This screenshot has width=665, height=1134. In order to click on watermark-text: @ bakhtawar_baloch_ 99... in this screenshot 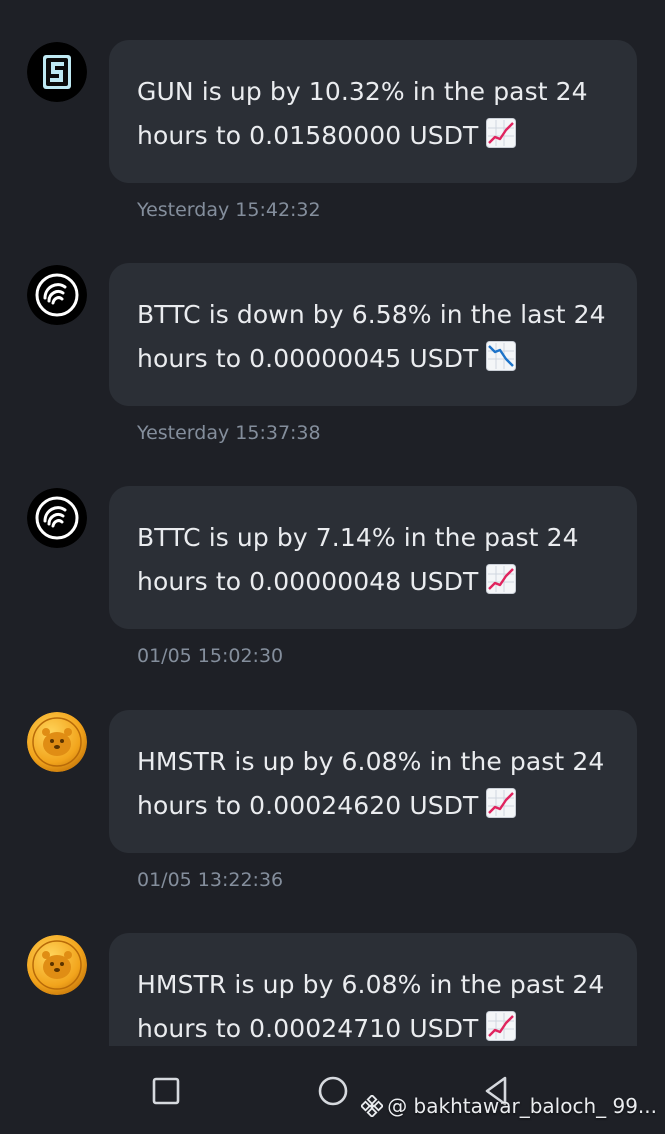, I will do `click(522, 1106)`.